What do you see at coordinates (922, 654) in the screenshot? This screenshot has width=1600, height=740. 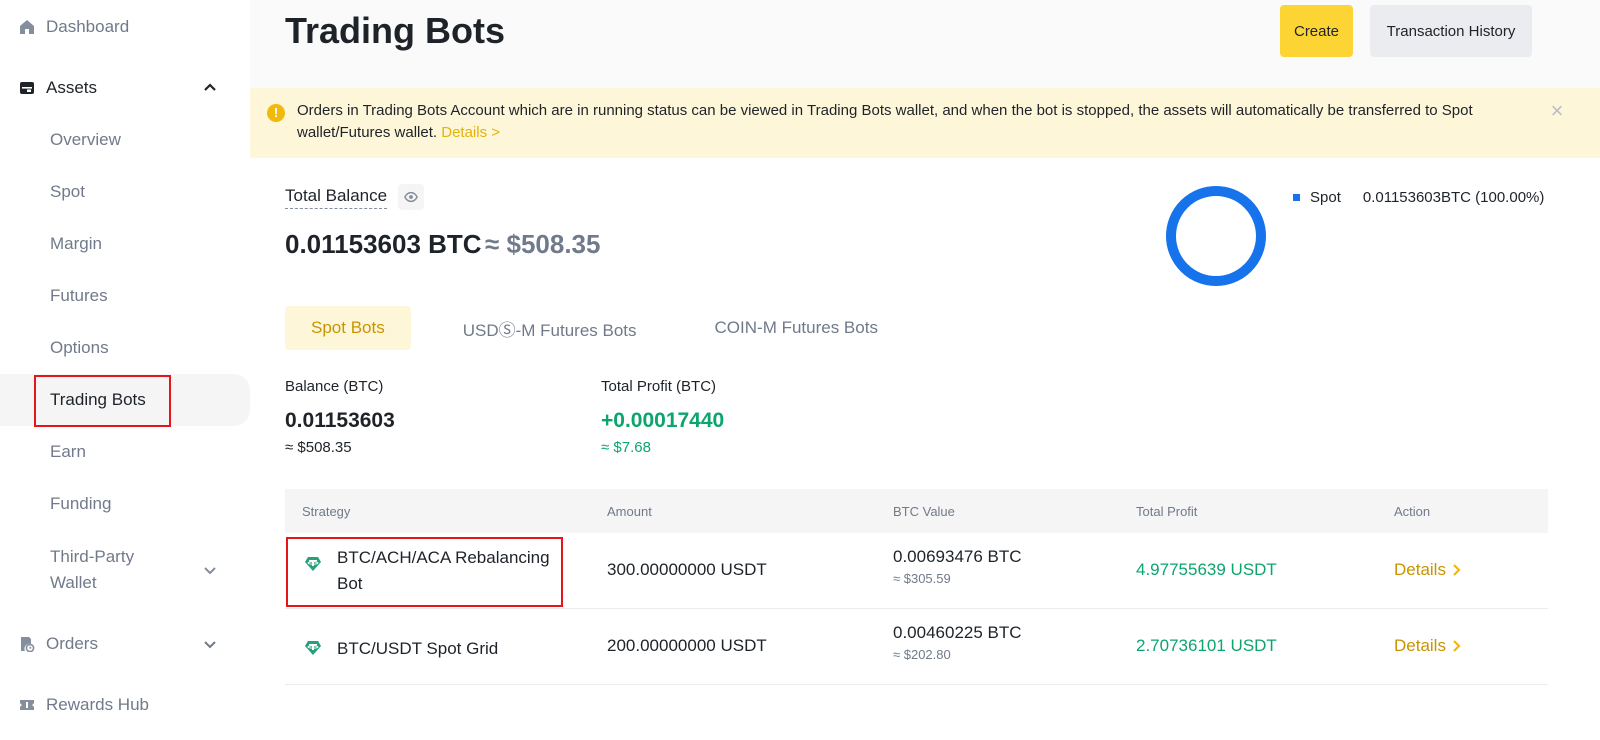 I see `btc-usd-value: ≈ $202.80` at bounding box center [922, 654].